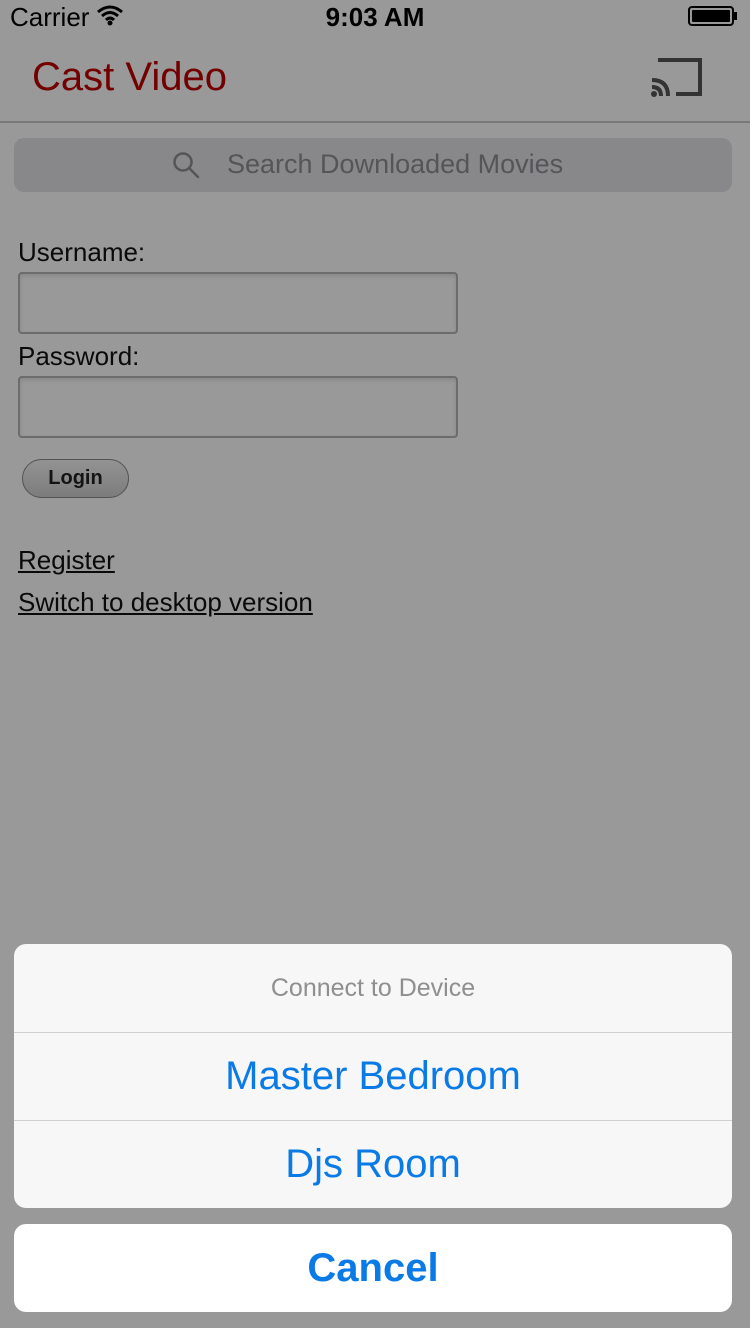  I want to click on action-sheet-title: Connect to Device, so click(373, 988).